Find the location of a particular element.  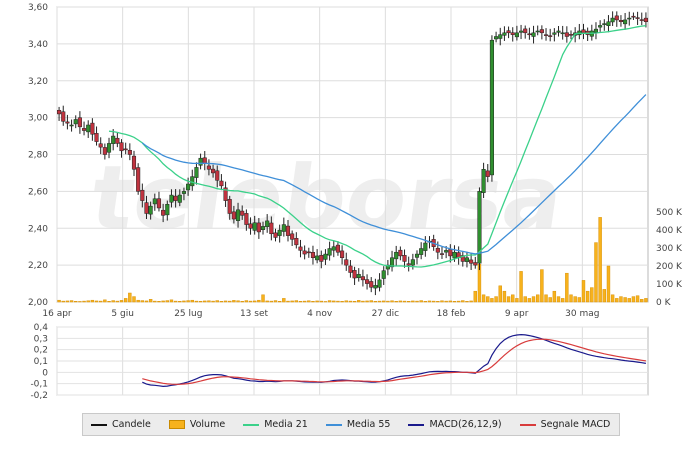

macd-tick-label: 0,3 is located at coordinates (41, 339).